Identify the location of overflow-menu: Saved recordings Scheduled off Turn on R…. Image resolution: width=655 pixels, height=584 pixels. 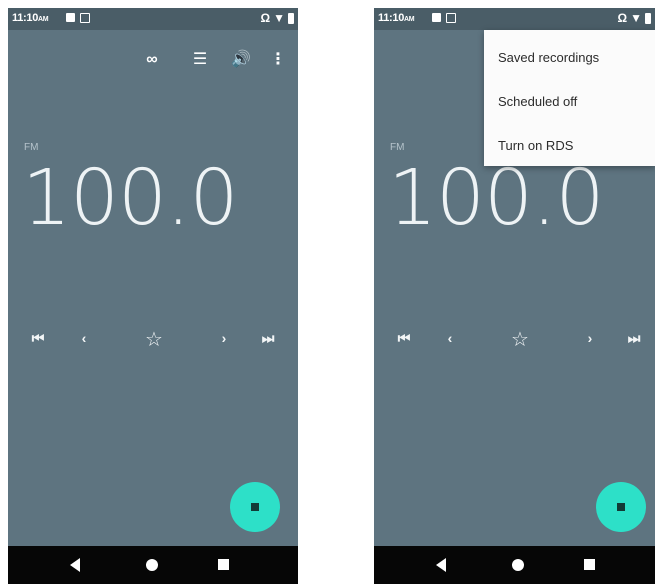
(569, 98).